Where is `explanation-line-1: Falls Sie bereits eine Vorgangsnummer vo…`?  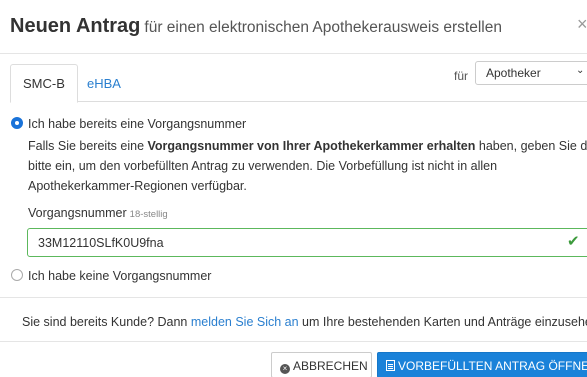
explanation-line-1: Falls Sie bereits eine Vorgangsnummer vo… is located at coordinates (307, 146).